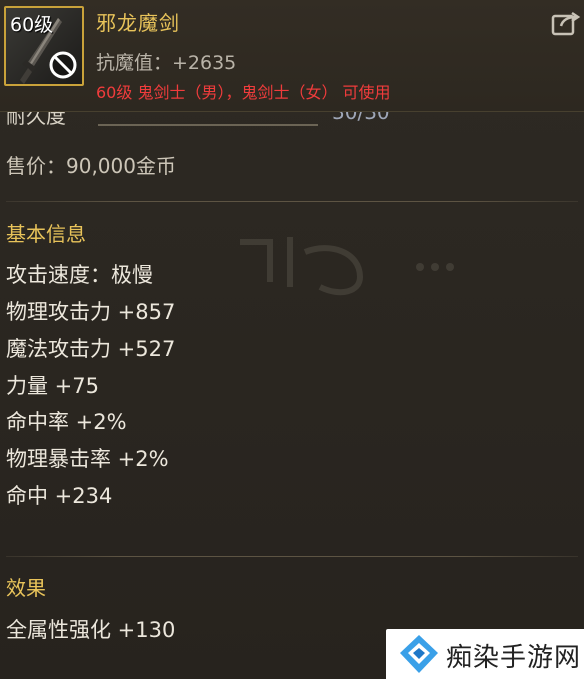 The height and width of the screenshot is (679, 584). Describe the element at coordinates (66, 422) in the screenshot. I see `stat-line: 命中率 +2%` at that location.